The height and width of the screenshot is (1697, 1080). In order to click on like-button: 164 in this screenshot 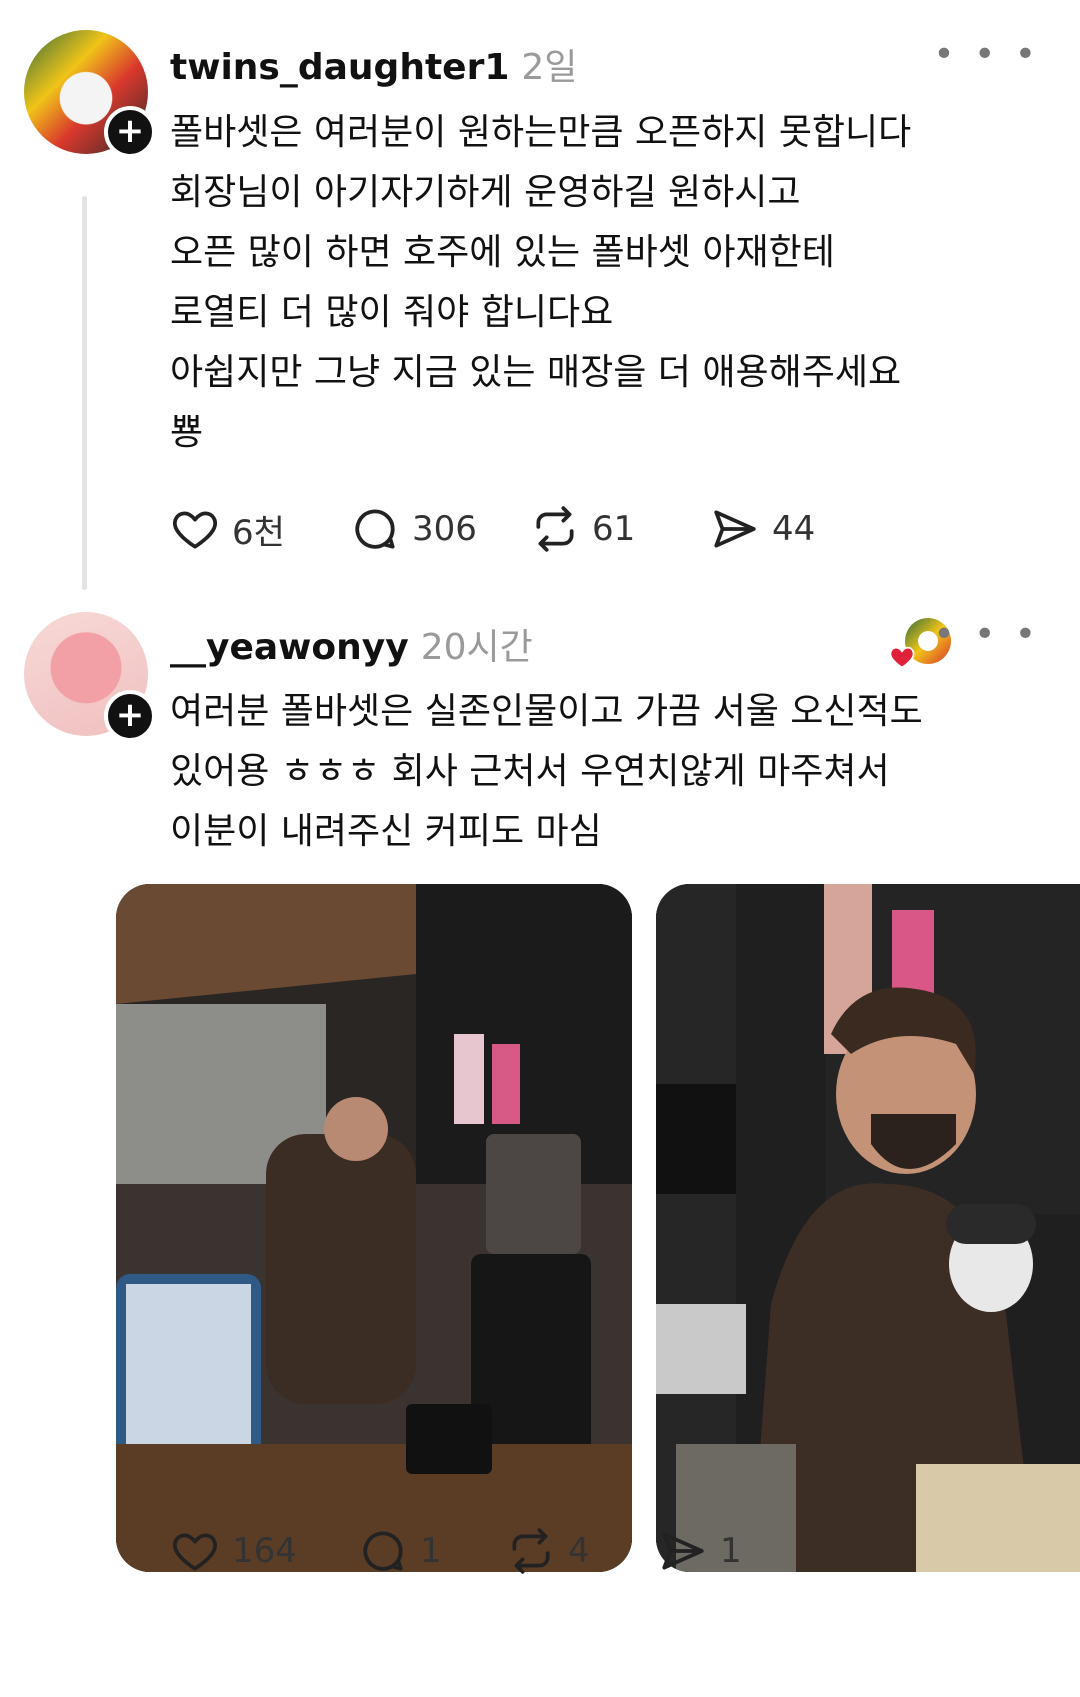, I will do `click(233, 1551)`.